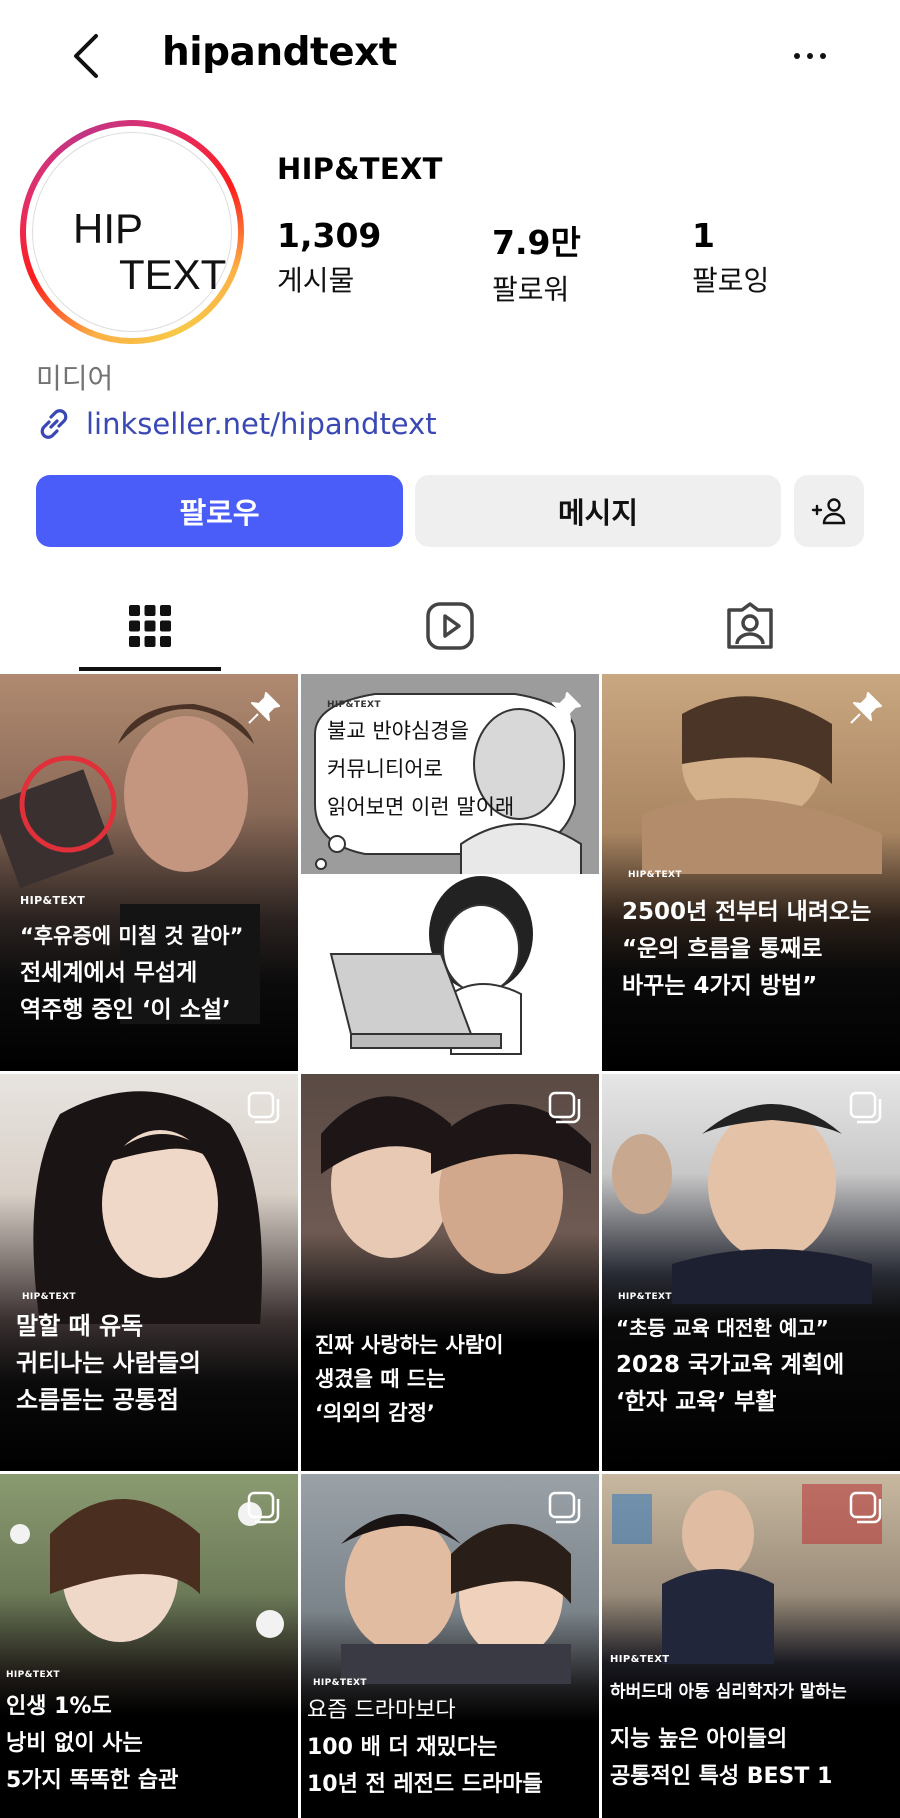 Image resolution: width=900 pixels, height=1818 pixels. I want to click on post-caption: 말할 때 유독 귀티나는 사람들의 소름돋는 공통점, so click(150, 1363).